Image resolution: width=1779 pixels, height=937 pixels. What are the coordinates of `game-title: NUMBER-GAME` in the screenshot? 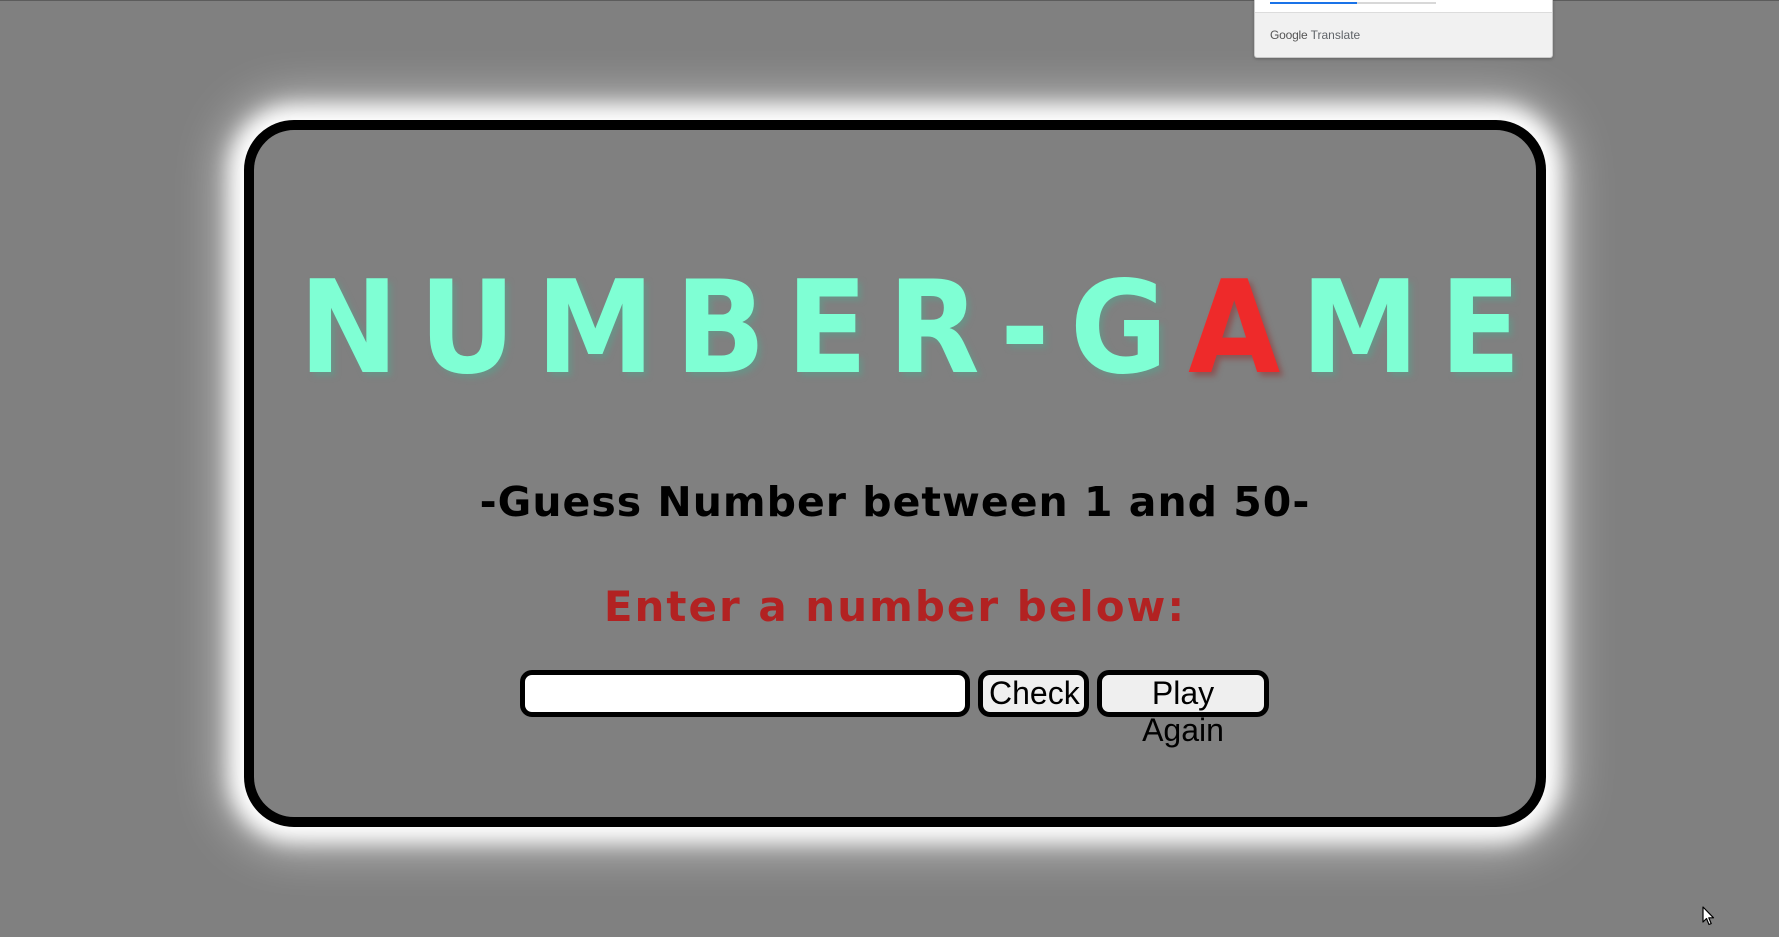 It's located at (910, 329).